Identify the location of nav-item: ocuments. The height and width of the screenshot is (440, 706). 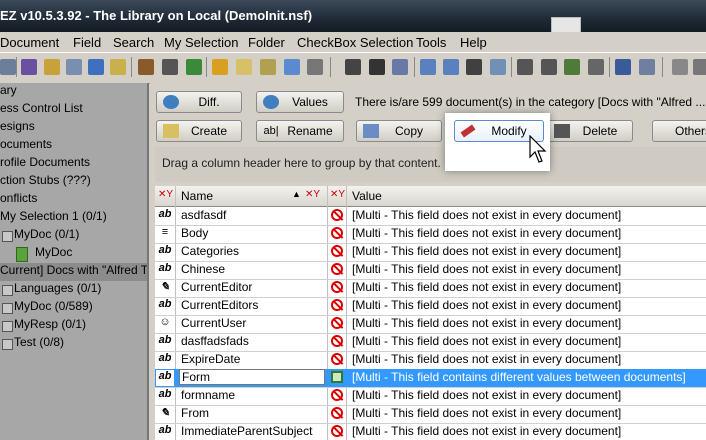
(26, 146).